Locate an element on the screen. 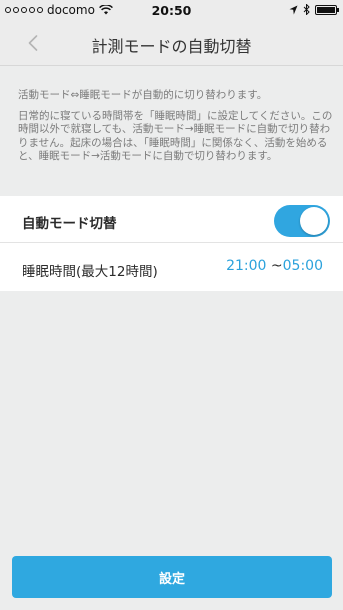 The width and height of the screenshot is (343, 610). bluetooth-icon is located at coordinates (306, 9).